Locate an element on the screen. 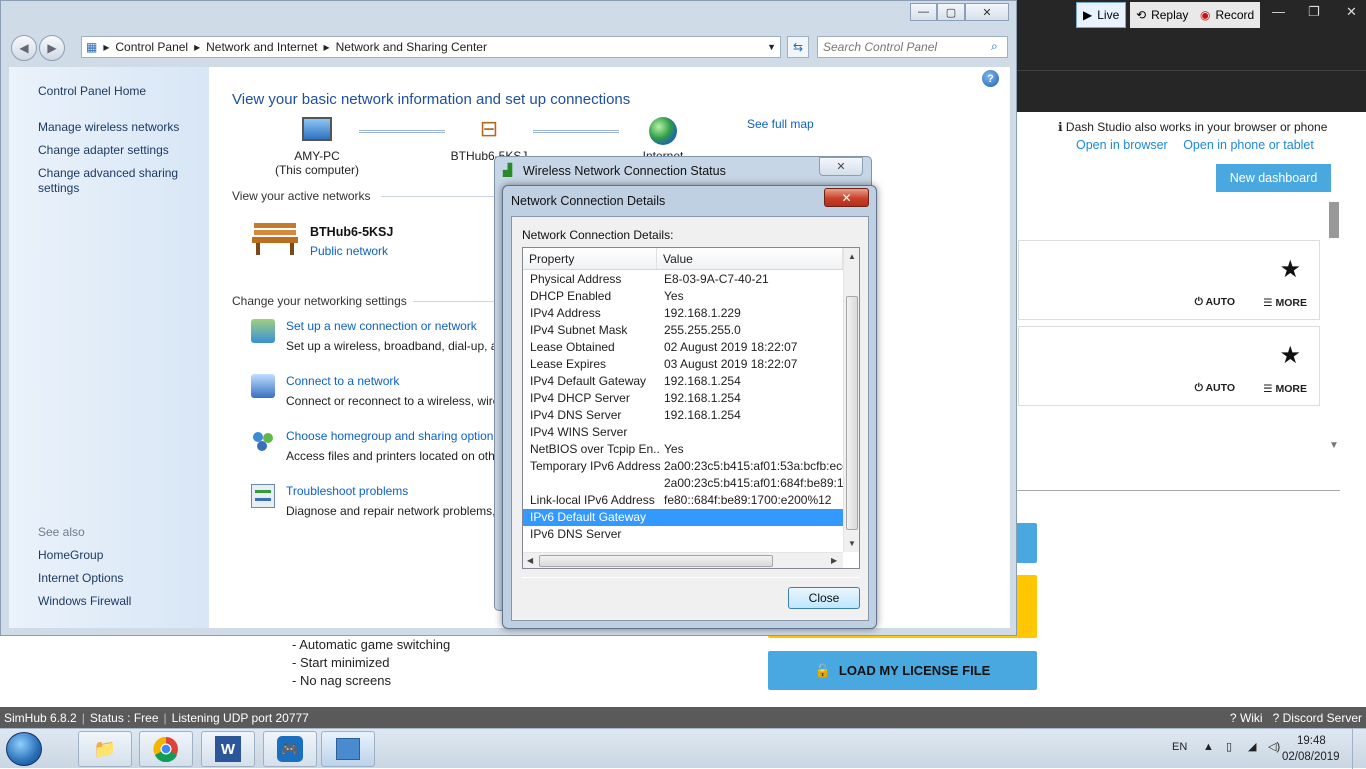 Image resolution: width=1366 pixels, height=769 pixels. horizontal-scrollbar: ◀ ▶ is located at coordinates (683, 560).